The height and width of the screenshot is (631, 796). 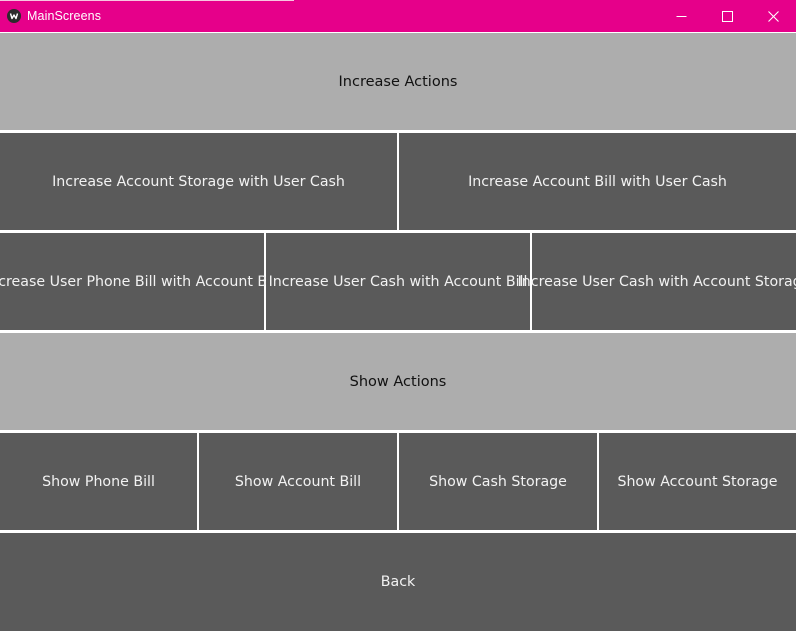 I want to click on back-label: Back, so click(x=398, y=582).